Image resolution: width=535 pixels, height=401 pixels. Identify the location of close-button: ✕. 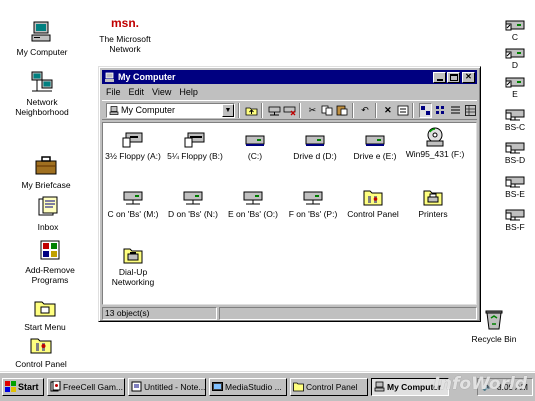
(468, 77).